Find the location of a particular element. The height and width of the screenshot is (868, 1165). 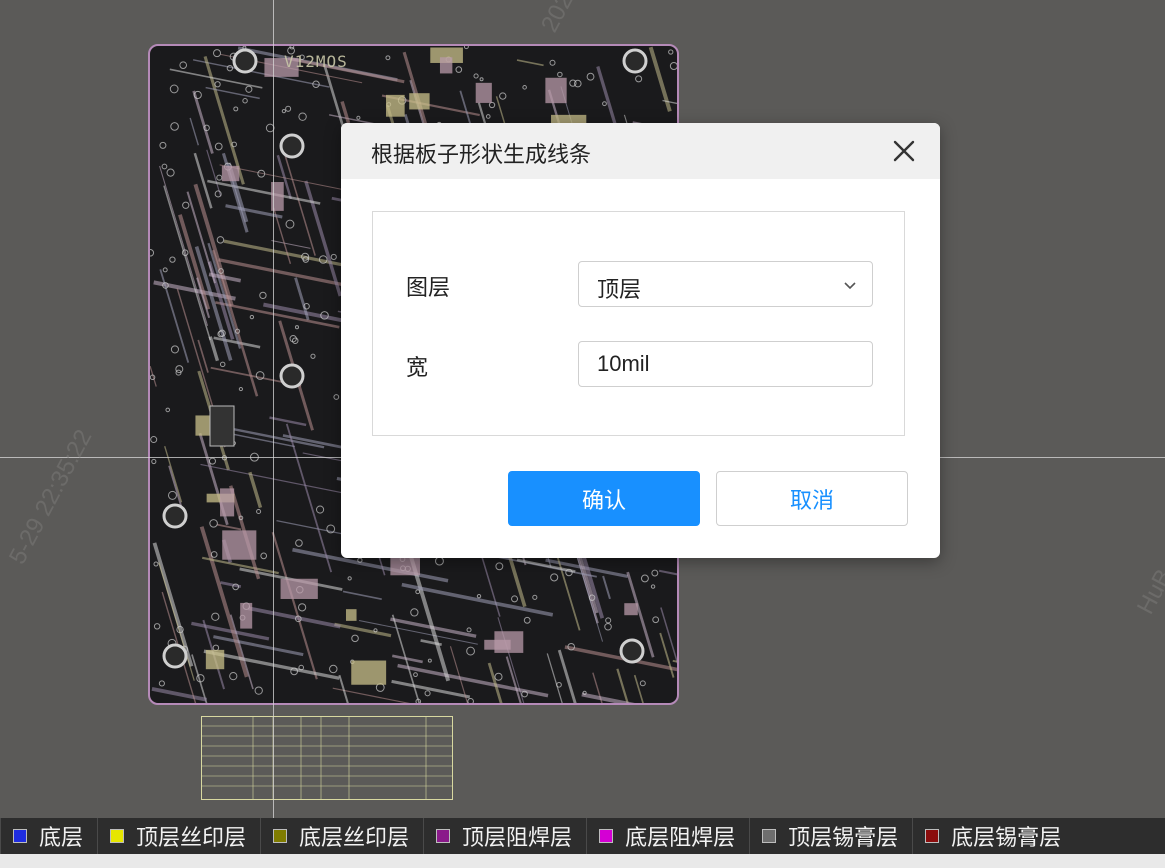

layer-tab: 顶层阻焊层 is located at coordinates (504, 836).